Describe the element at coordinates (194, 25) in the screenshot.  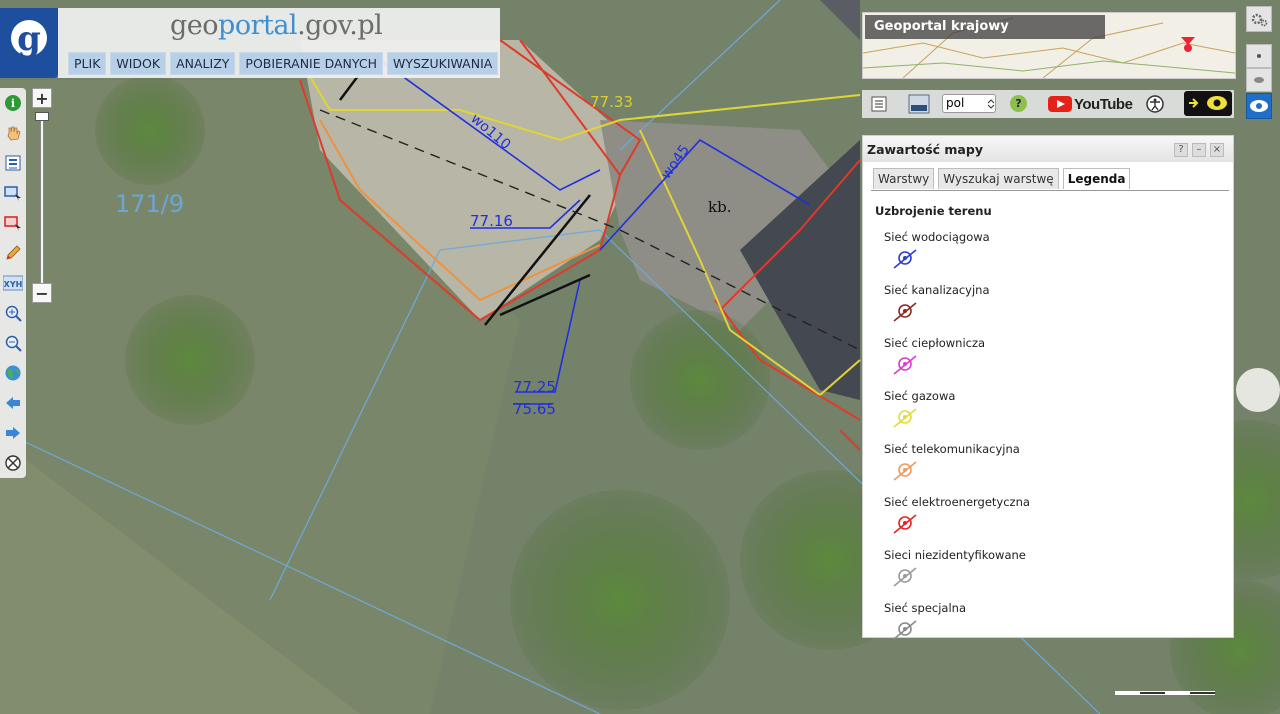
I see `brand-part: geo` at that location.